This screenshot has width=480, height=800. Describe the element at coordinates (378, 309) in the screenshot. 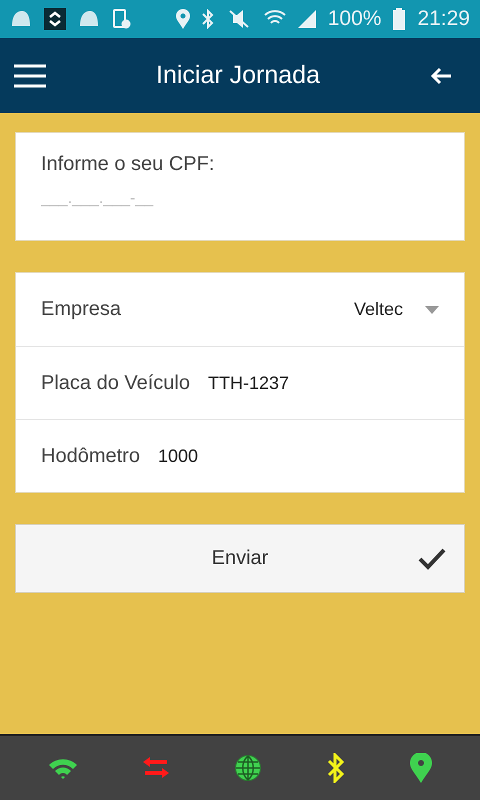

I see `company-select: Veltec` at that location.